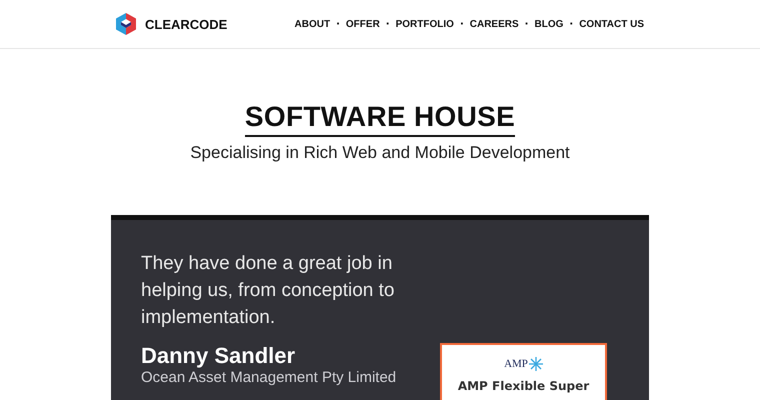  What do you see at coordinates (312, 24) in the screenshot?
I see `nav-link: ABOUT` at bounding box center [312, 24].